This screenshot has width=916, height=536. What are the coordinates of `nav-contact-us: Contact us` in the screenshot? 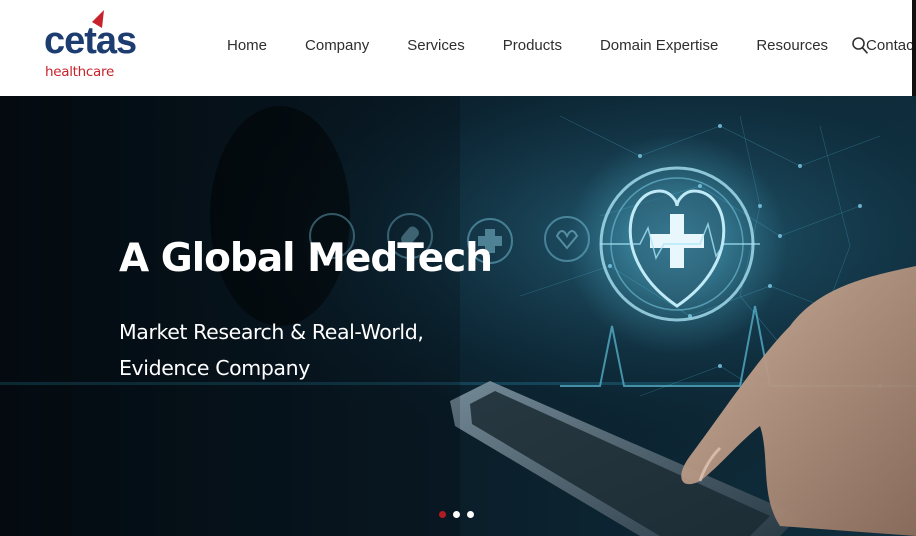 It's located at (891, 46).